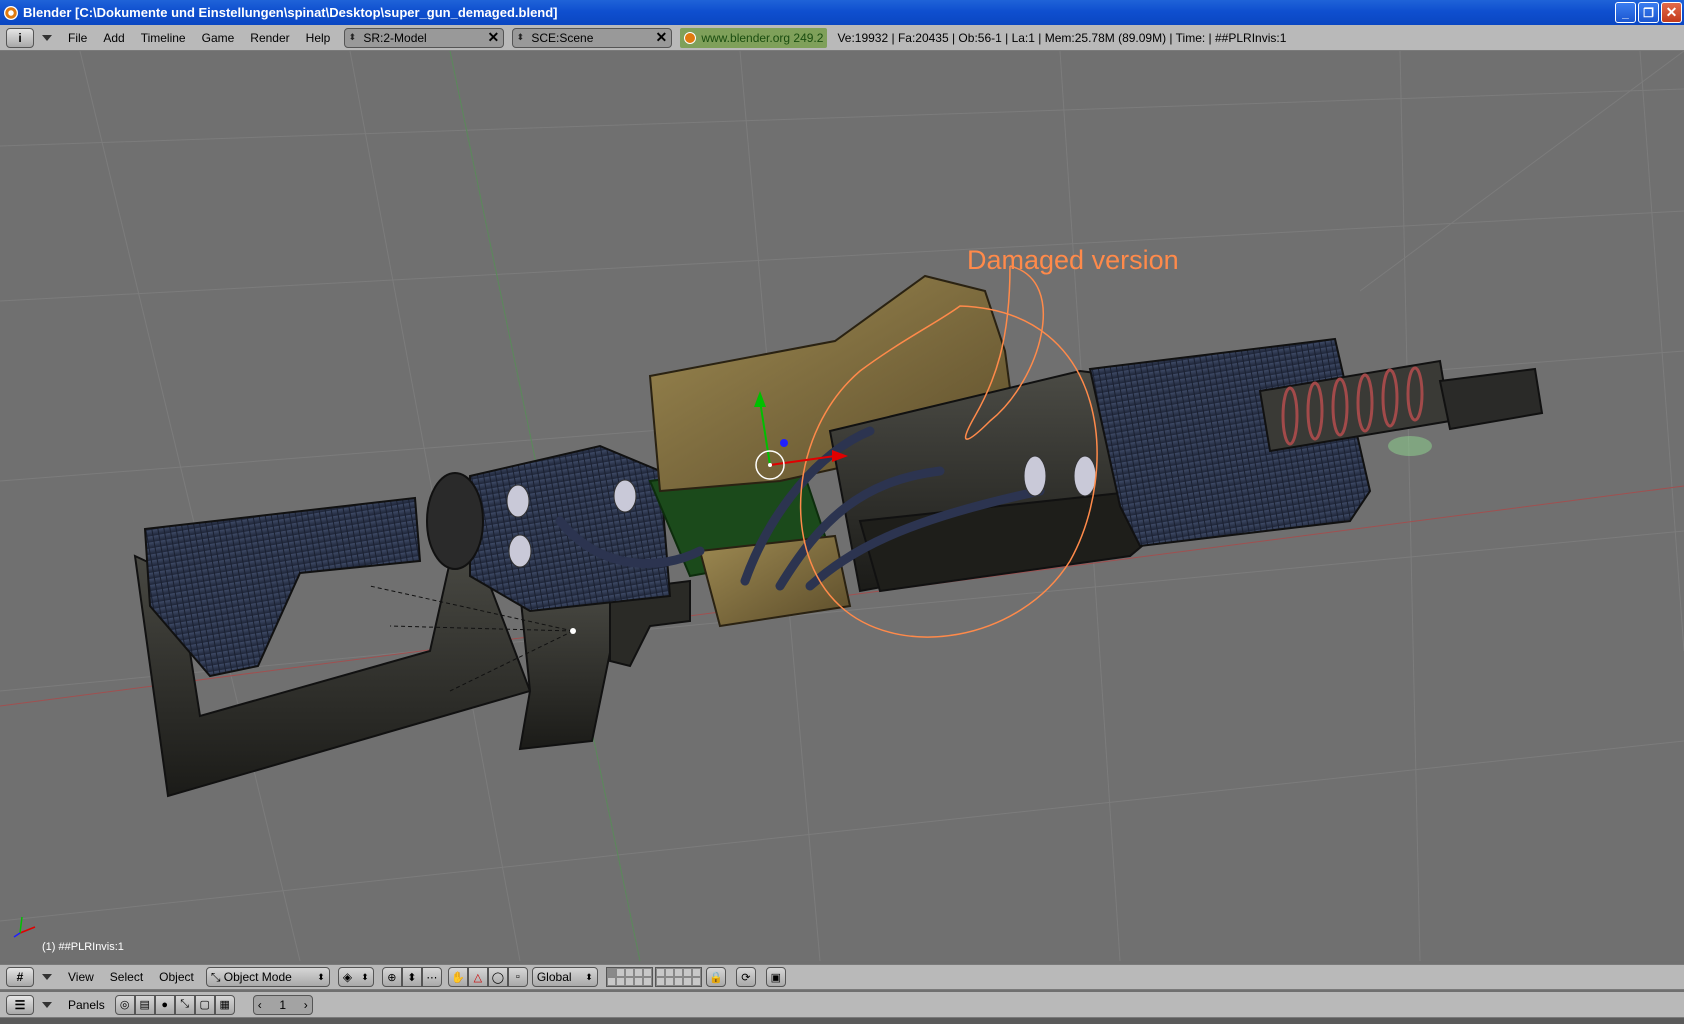 The height and width of the screenshot is (1024, 1684). Describe the element at coordinates (204, 1004) in the screenshot. I see `editing-context-icon: ▢` at that location.